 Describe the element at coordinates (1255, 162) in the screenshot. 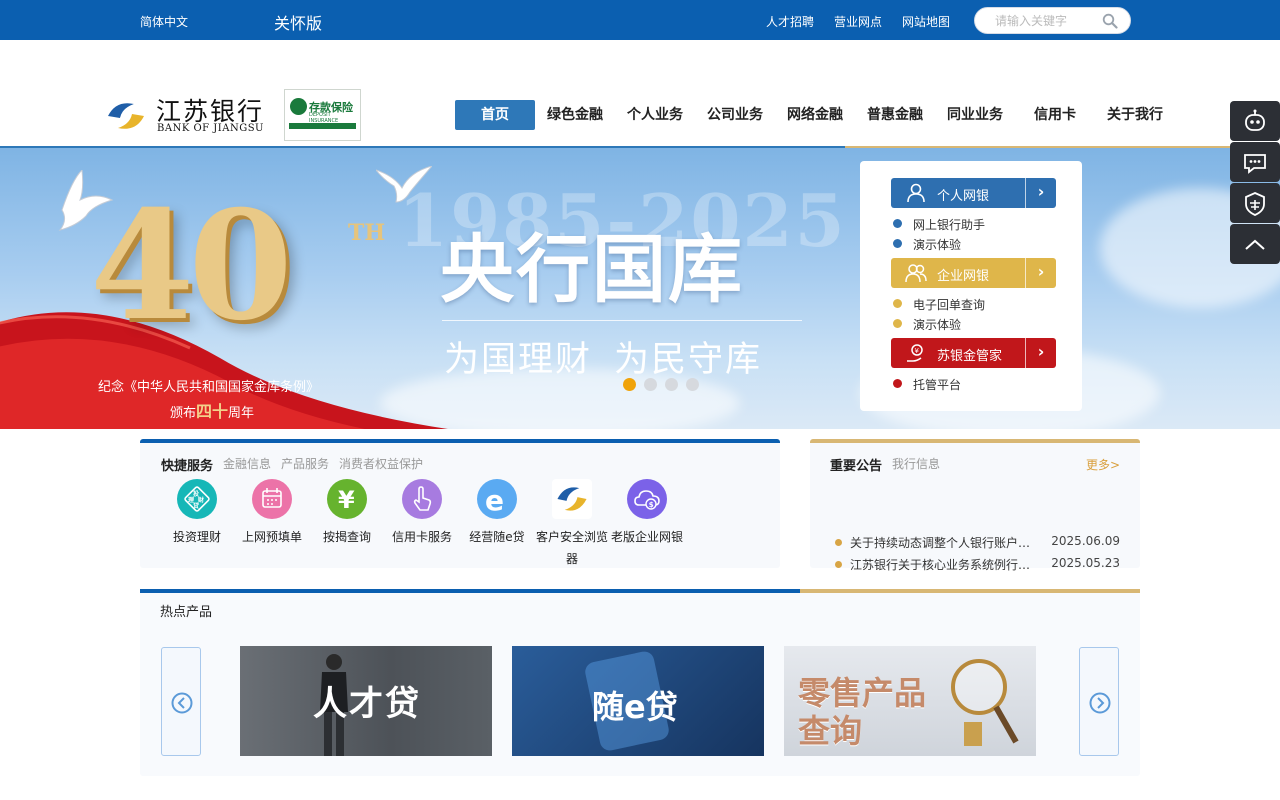

I see `chat-button` at that location.